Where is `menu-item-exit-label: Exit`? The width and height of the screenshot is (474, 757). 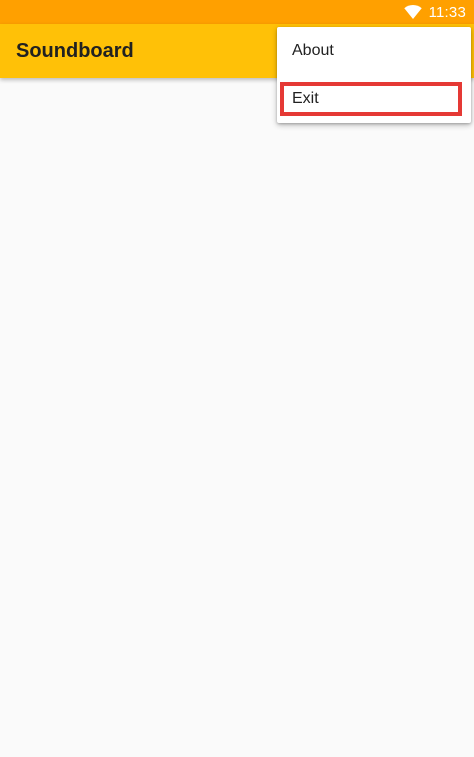
menu-item-exit-label: Exit is located at coordinates (305, 98).